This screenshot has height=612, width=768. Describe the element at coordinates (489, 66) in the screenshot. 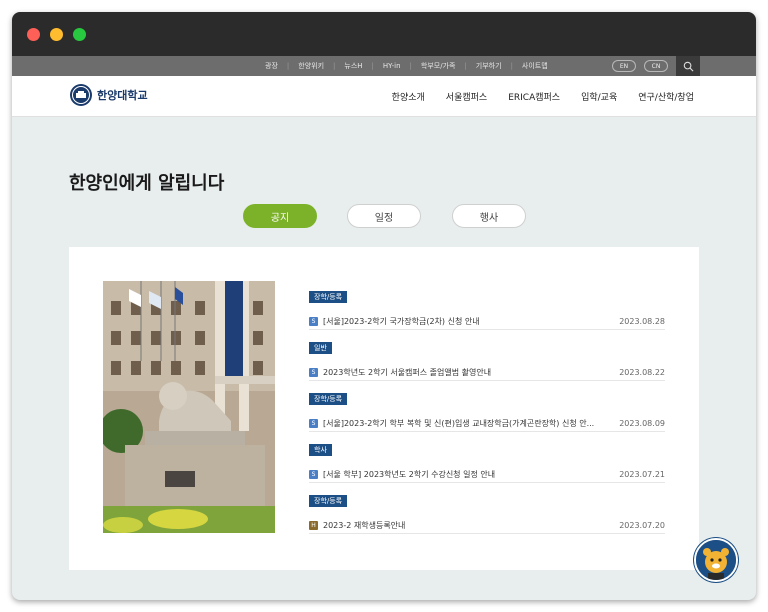

I see `util-link-donate: 기부하기` at that location.